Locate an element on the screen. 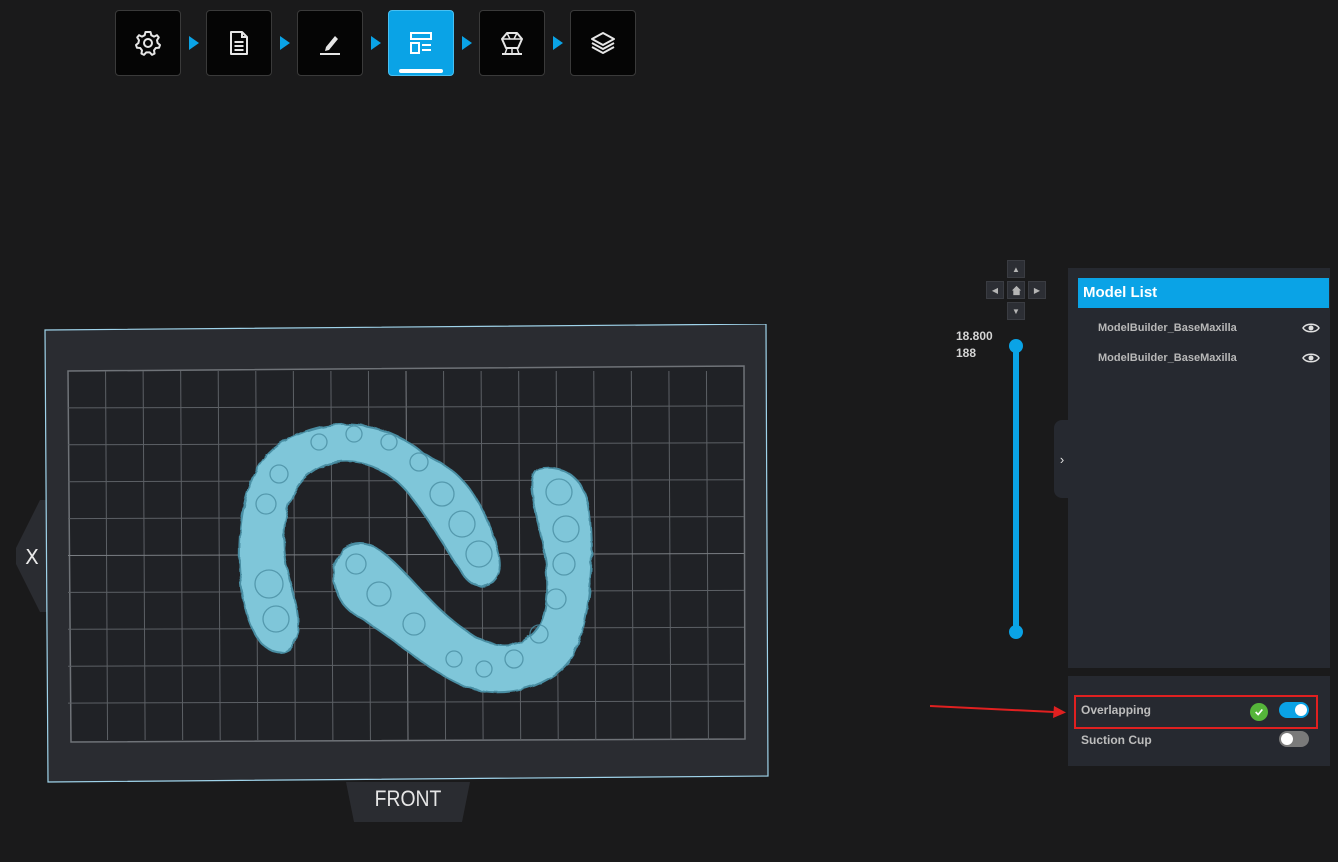 This screenshot has width=1338, height=862. step-support-button is located at coordinates (512, 43).